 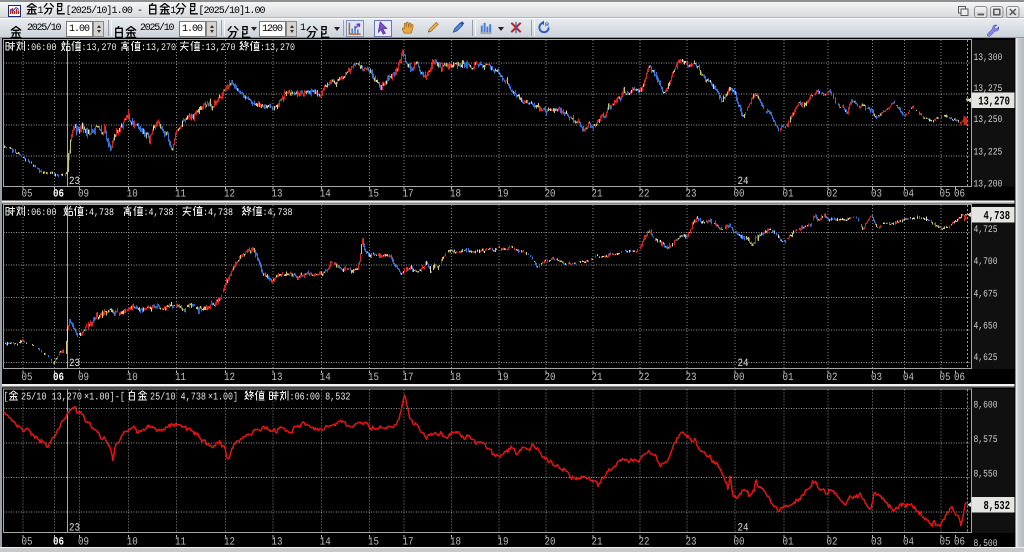 What do you see at coordinates (988, 185) in the screenshot?
I see `svg-text: 13,200` at bounding box center [988, 185].